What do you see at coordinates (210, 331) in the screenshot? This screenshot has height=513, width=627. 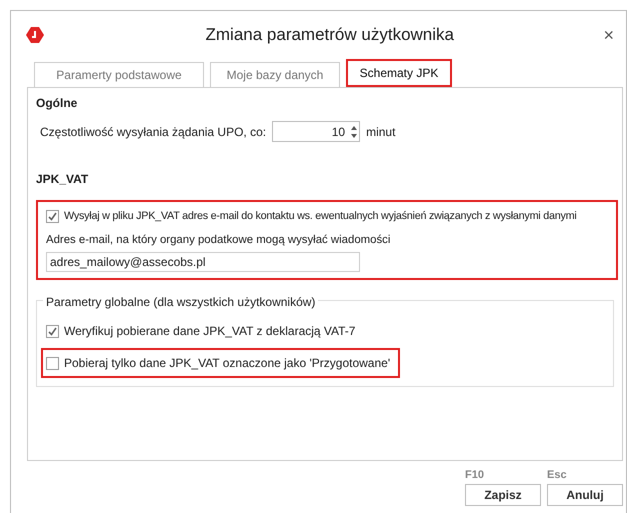 I see `checkbox-label: Weryfikuj pobierane dane JPK_VAT z deklaracją VAT-7` at bounding box center [210, 331].